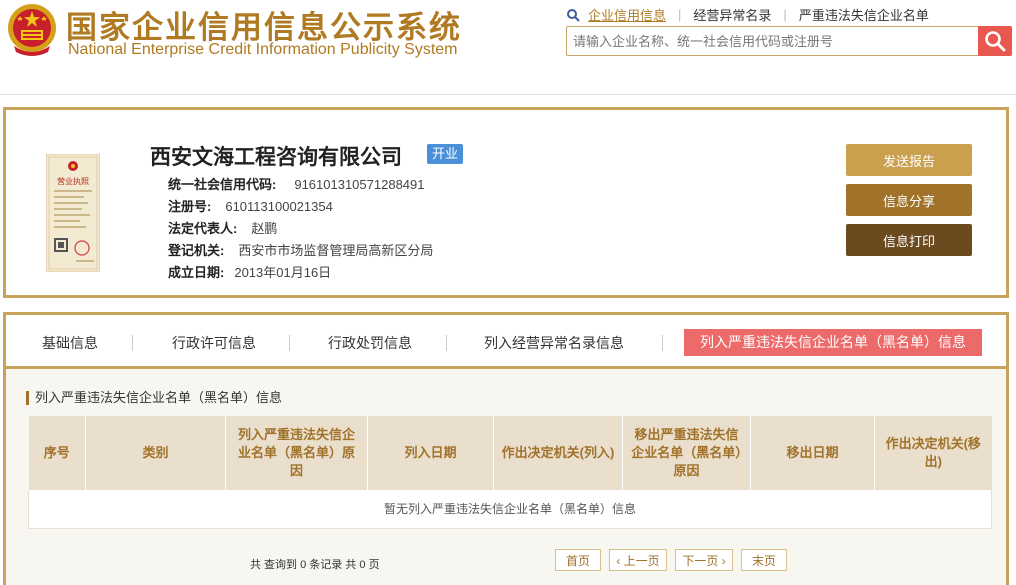 The height and width of the screenshot is (585, 1016). I want to click on national-emblem-icon, so click(32, 30).